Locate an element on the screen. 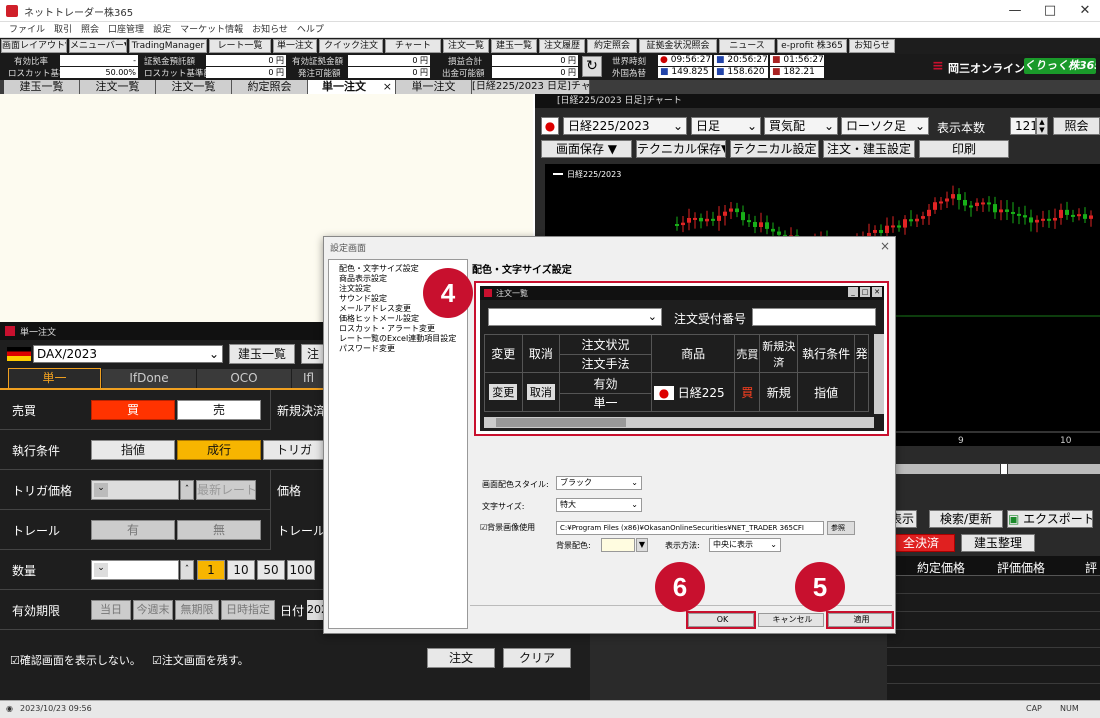 Image resolution: width=1100 pixels, height=718 pixels. chart-scrollbar is located at coordinates (995, 469).